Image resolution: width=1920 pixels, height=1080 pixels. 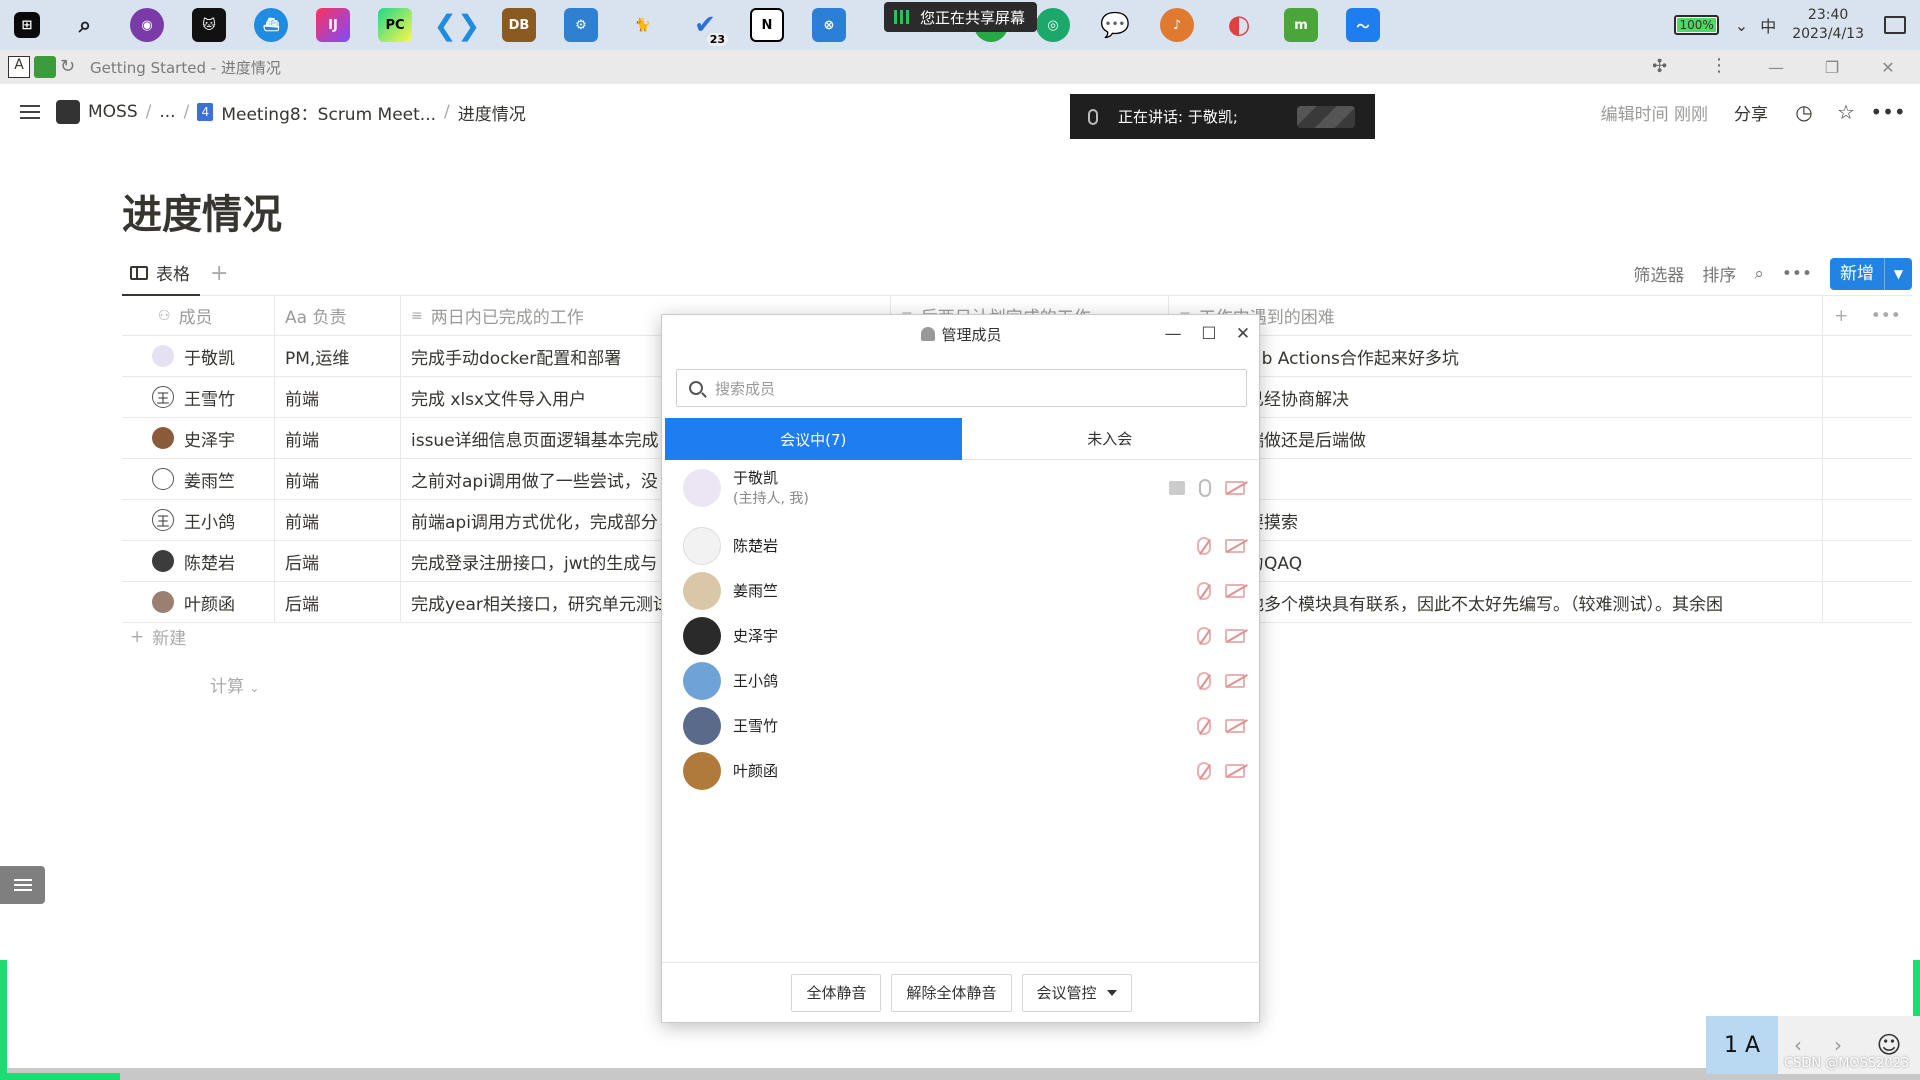 I want to click on close-dialog-button: ✕, so click(x=1243, y=334).